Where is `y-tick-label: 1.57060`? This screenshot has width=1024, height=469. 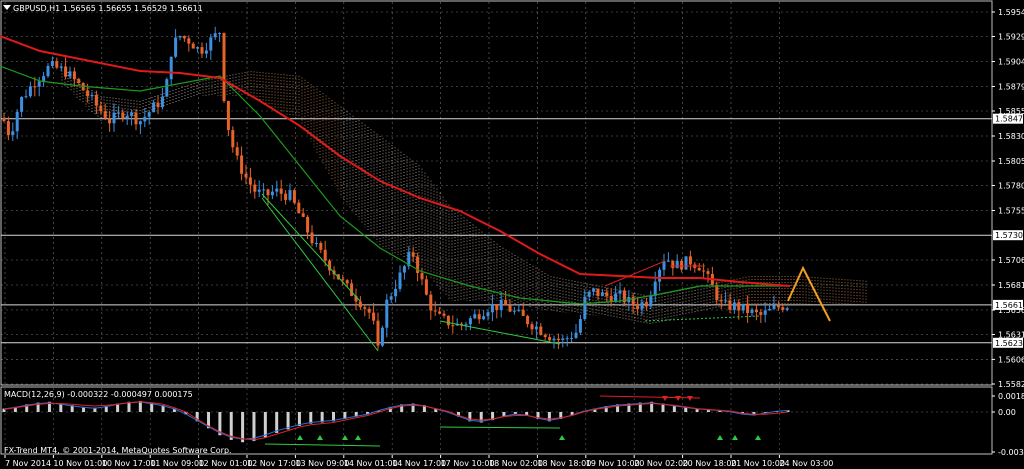
y-tick-label: 1.57060 is located at coordinates (1011, 260).